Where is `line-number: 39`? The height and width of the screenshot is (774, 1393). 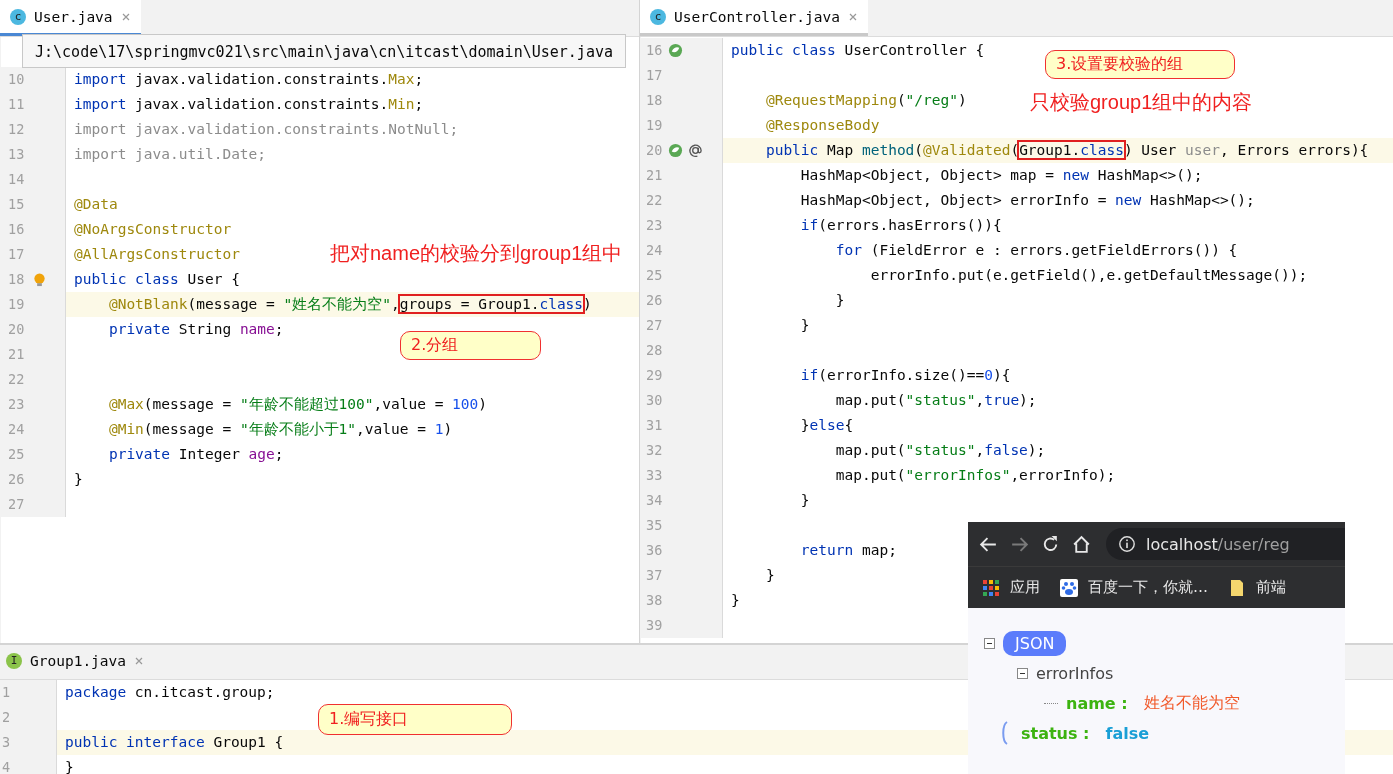 line-number: 39 is located at coordinates (654, 625).